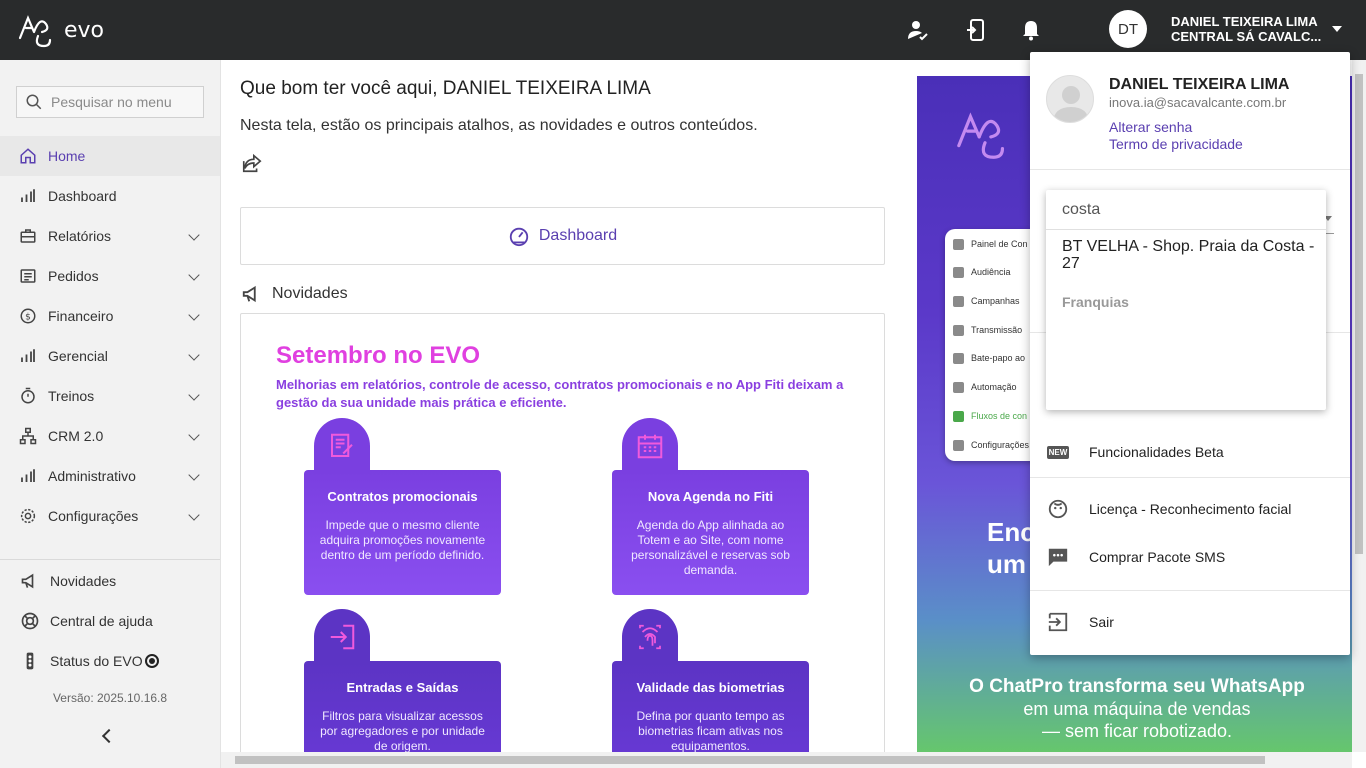 This screenshot has width=1366, height=768. I want to click on news-title: Setembro no EVO, so click(378, 355).